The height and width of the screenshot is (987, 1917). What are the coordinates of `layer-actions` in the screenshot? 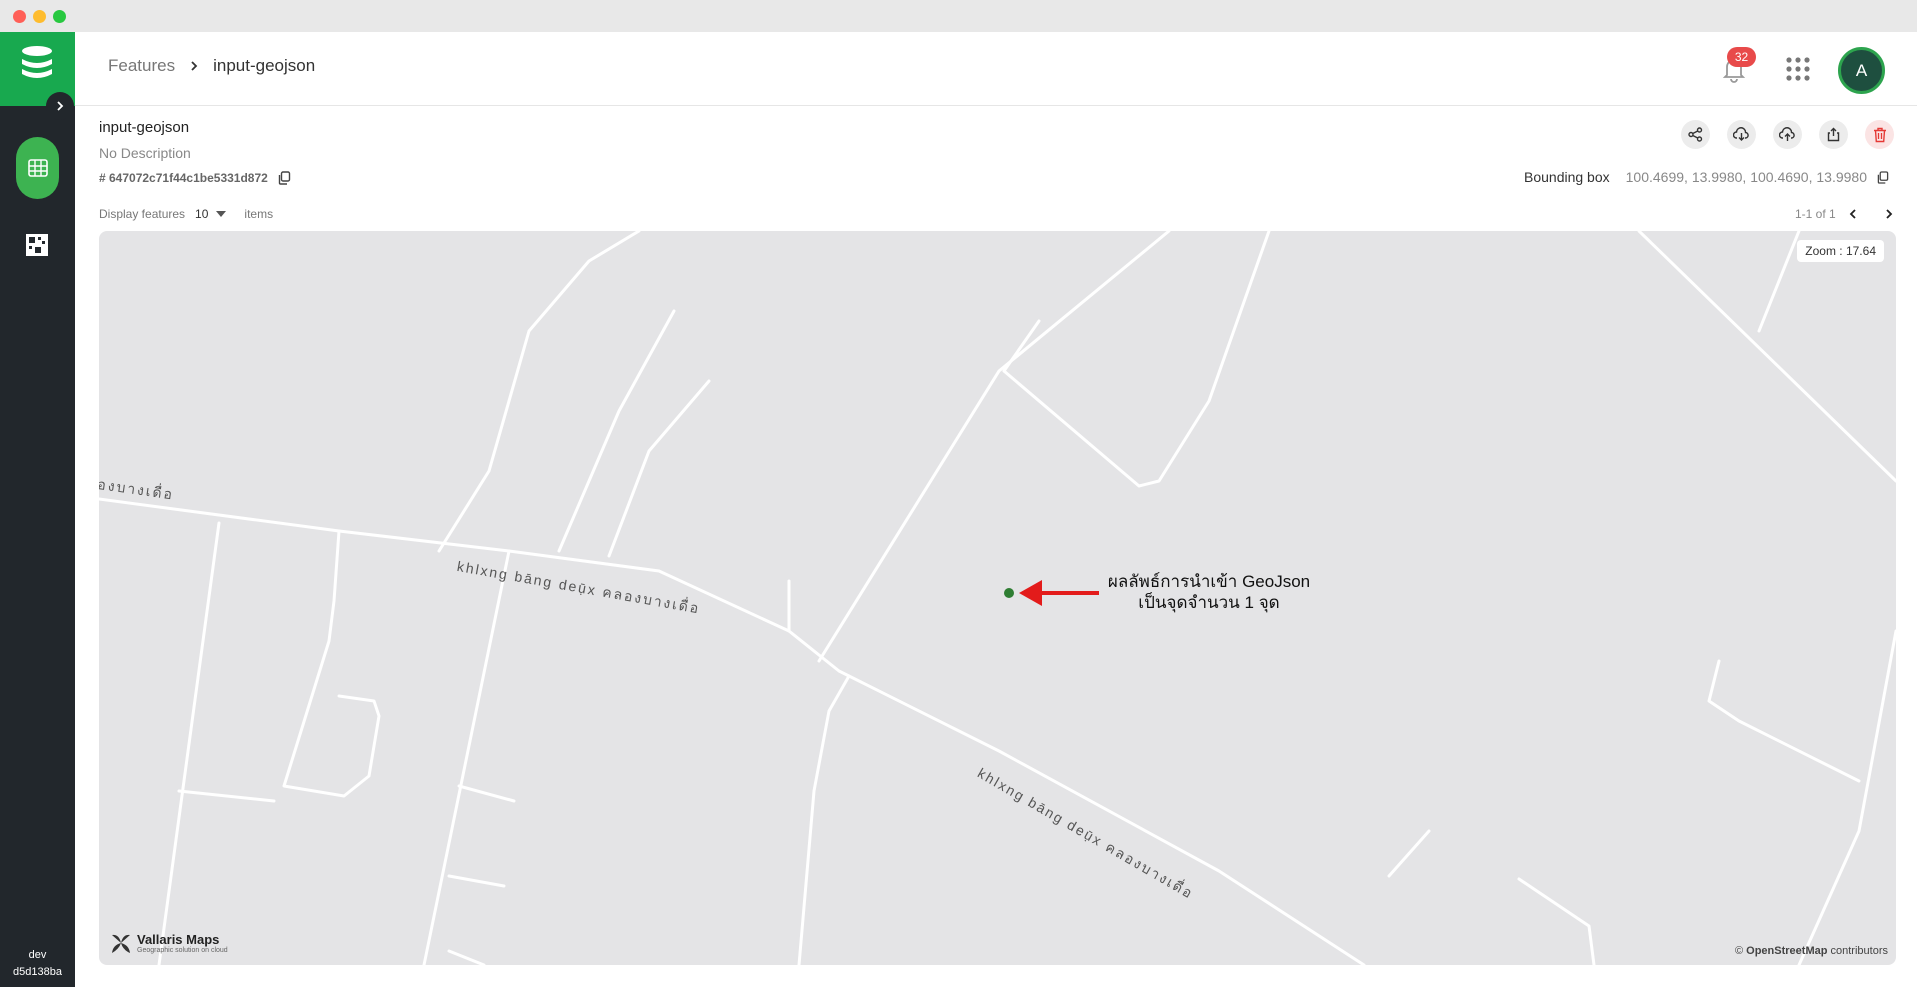 It's located at (1787, 134).